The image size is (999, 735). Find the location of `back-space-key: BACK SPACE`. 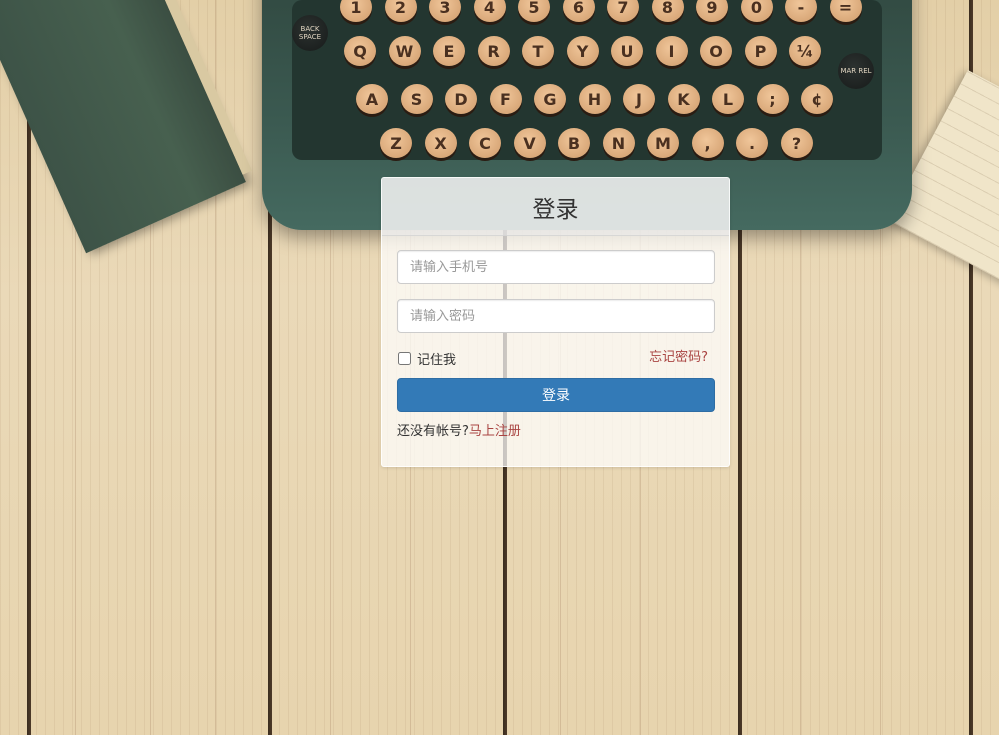

back-space-key: BACK SPACE is located at coordinates (310, 33).